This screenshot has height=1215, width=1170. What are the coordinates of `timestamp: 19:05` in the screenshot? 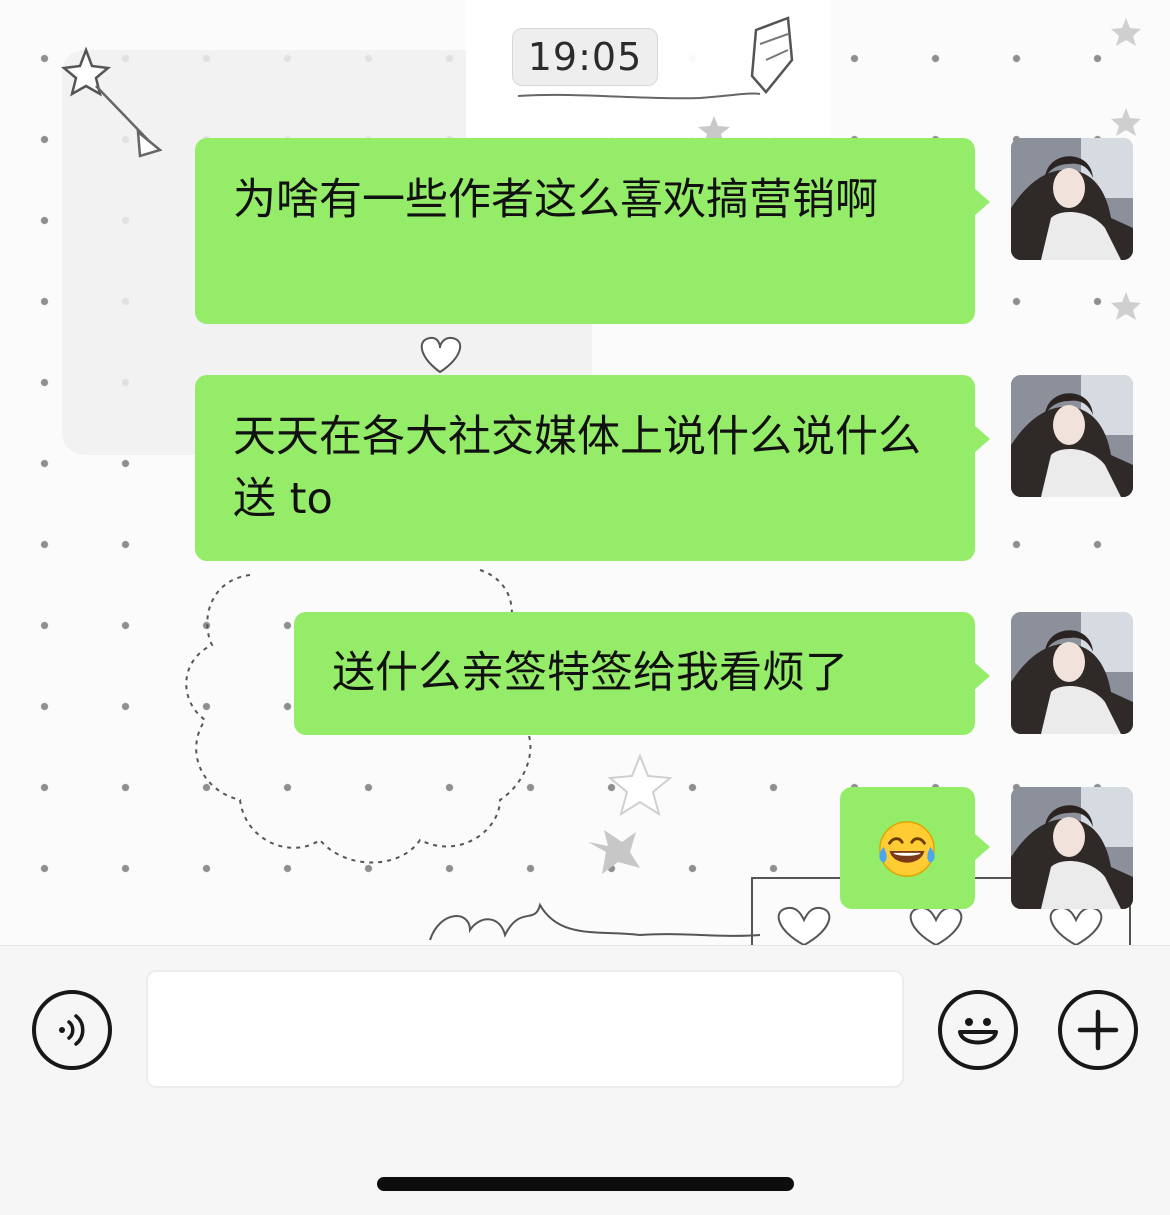 It's located at (585, 57).